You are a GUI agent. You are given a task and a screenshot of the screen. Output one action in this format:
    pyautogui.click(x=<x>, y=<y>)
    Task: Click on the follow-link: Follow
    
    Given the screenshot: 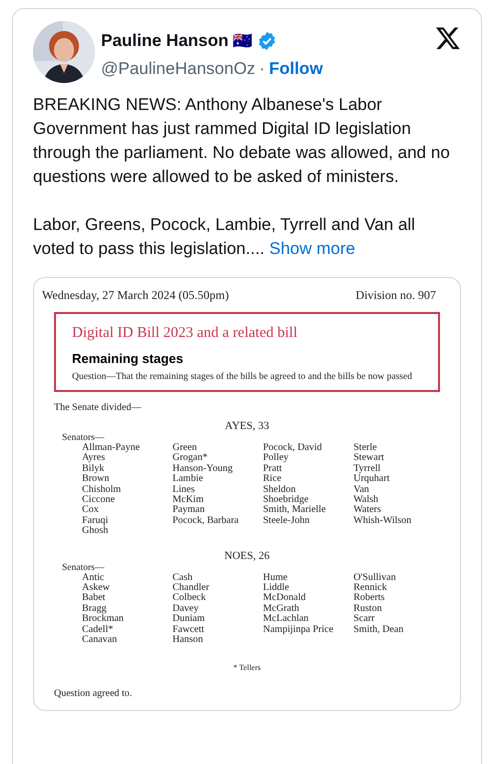 What is the action you would take?
    pyautogui.click(x=295, y=68)
    